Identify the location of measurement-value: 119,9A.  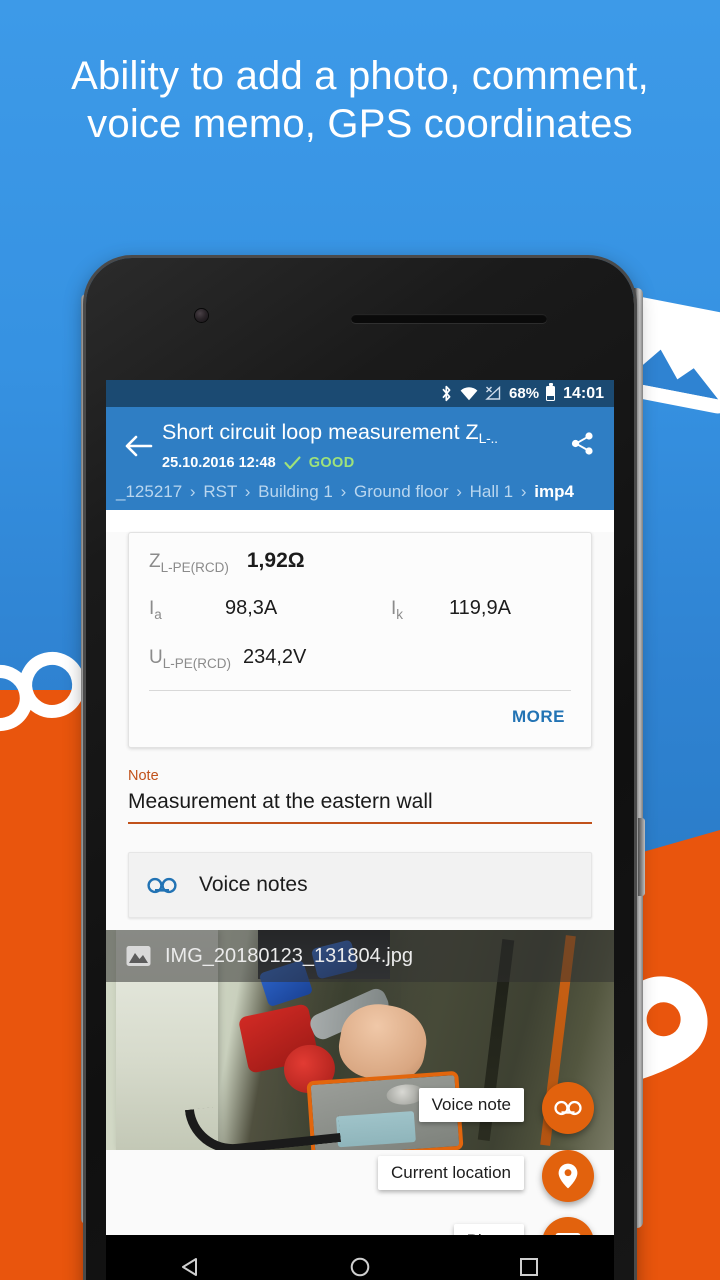
(480, 607).